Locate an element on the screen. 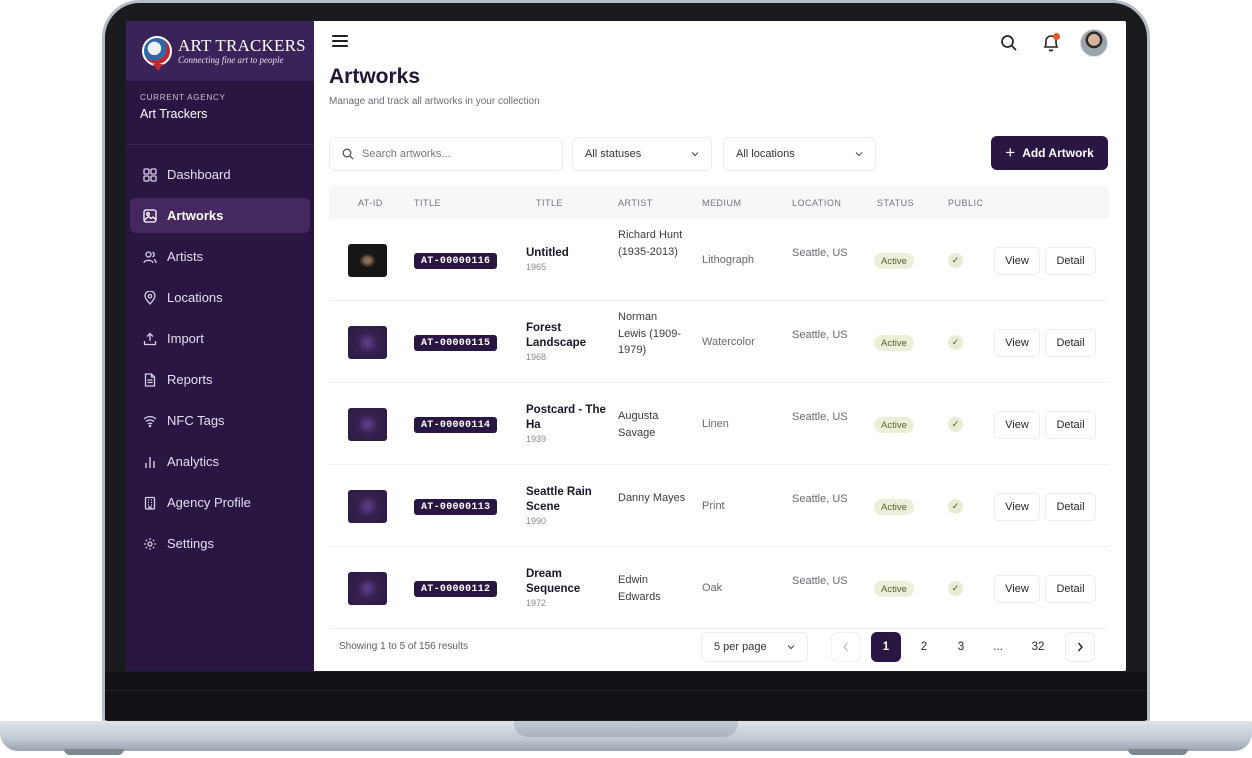  menu-icon is located at coordinates (340, 41).